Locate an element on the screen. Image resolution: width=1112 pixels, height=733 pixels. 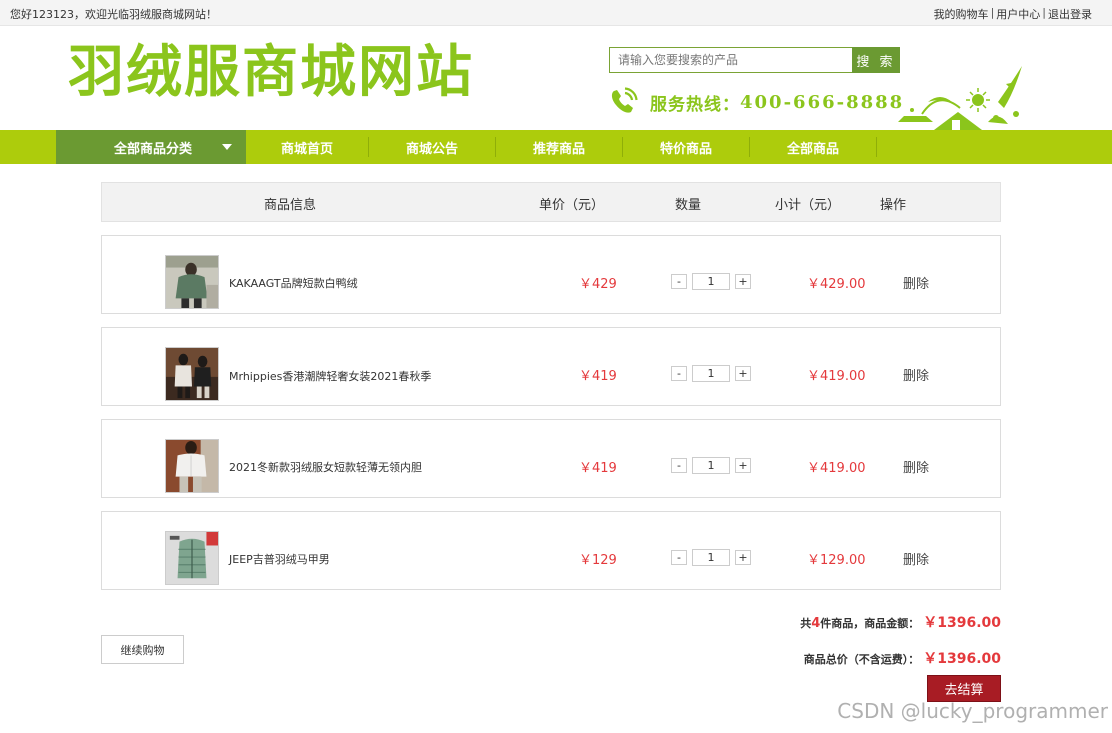
hotline-number: 400-666-8888 is located at coordinates (822, 102).